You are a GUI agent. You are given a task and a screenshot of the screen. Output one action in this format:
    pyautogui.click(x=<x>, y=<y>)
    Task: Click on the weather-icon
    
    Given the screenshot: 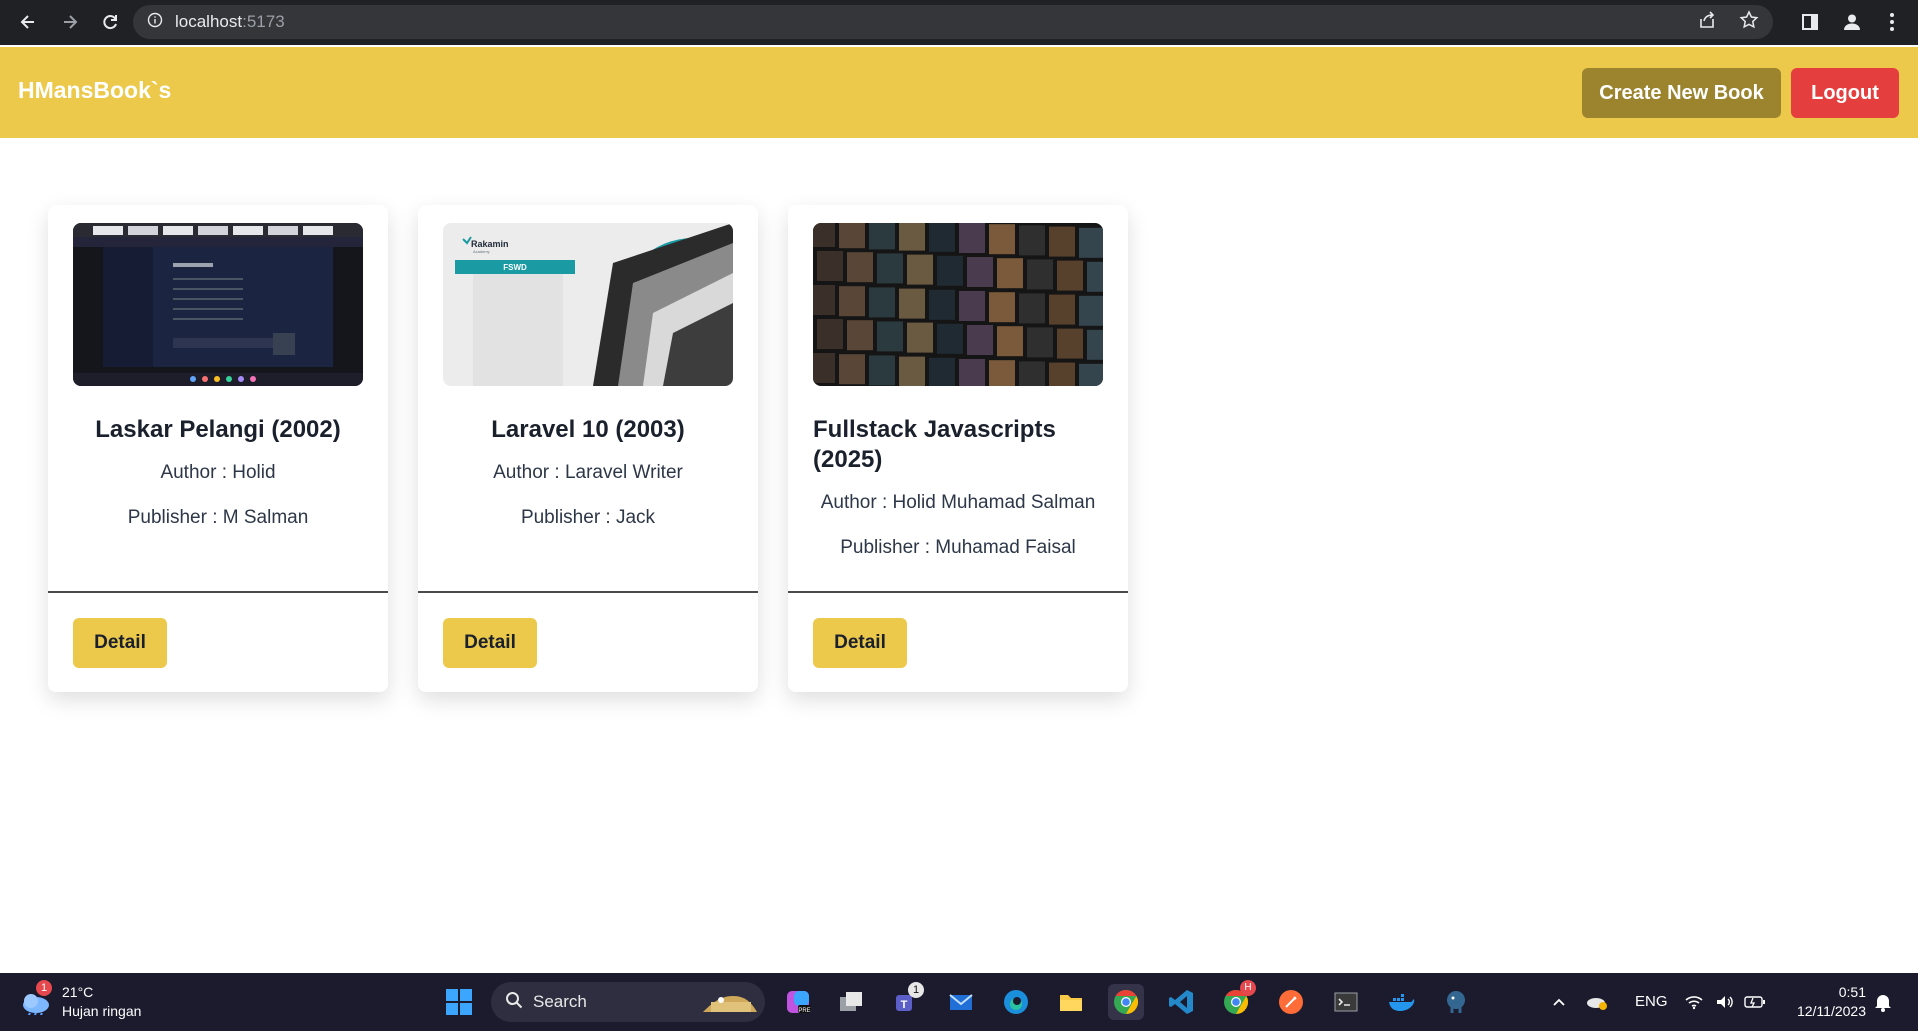 What is the action you would take?
    pyautogui.click(x=36, y=1005)
    